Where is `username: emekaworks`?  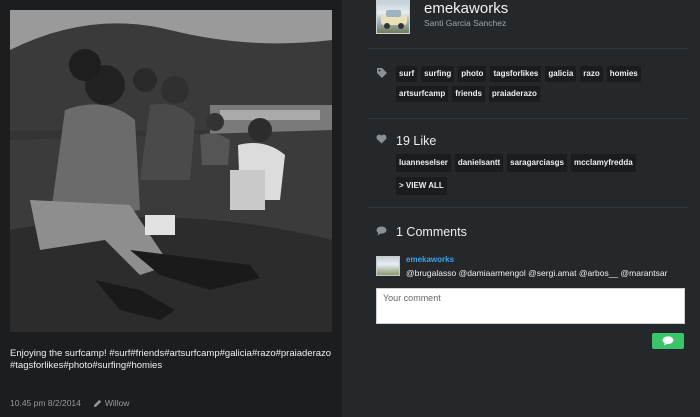
username: emekaworks is located at coordinates (466, 8).